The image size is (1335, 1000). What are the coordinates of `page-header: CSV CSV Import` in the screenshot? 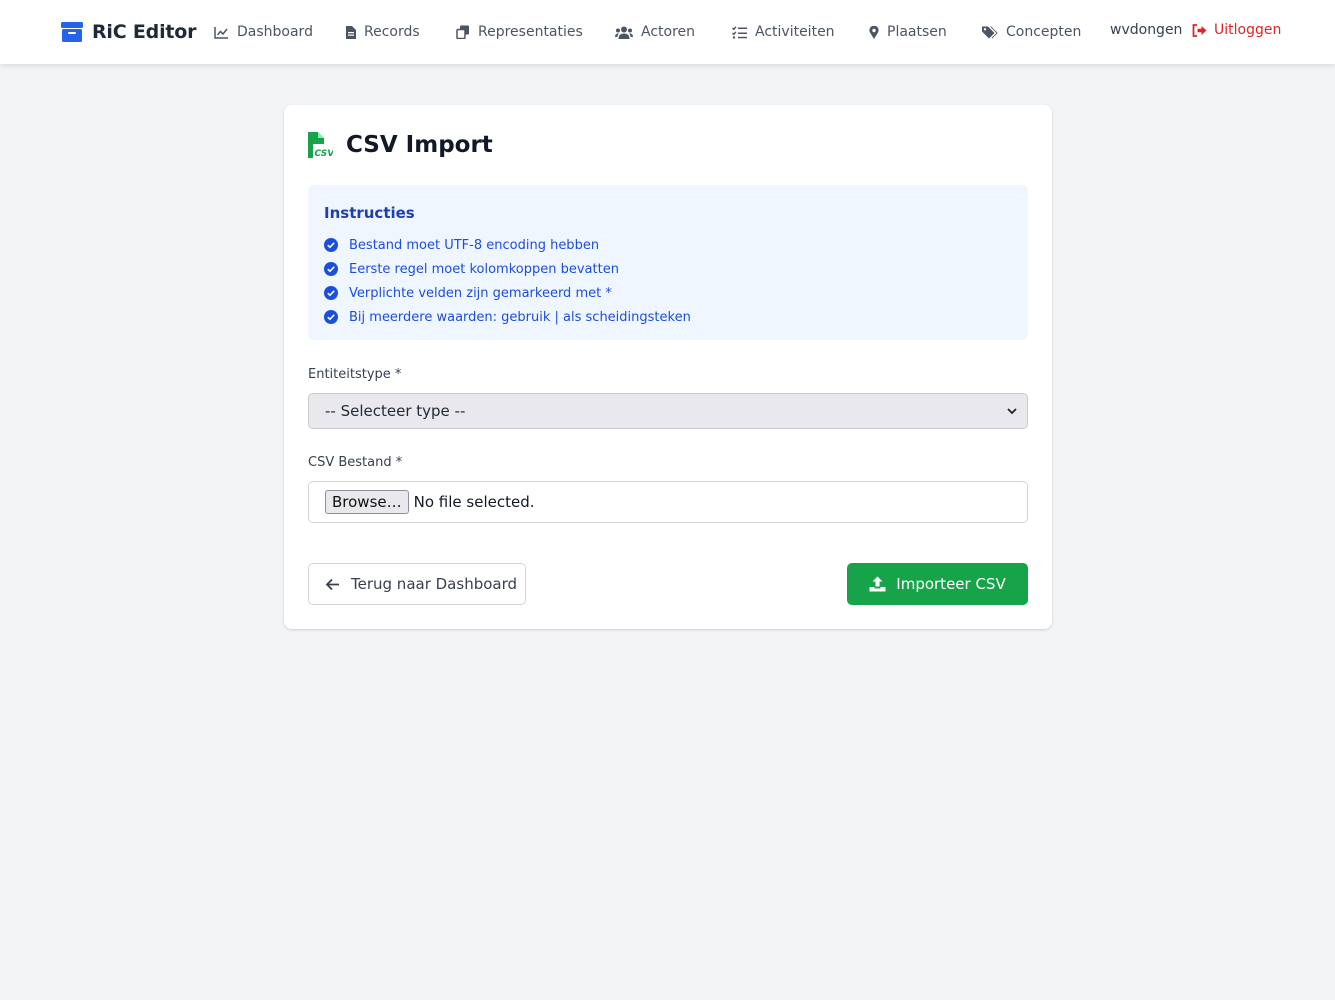 It's located at (400, 145).